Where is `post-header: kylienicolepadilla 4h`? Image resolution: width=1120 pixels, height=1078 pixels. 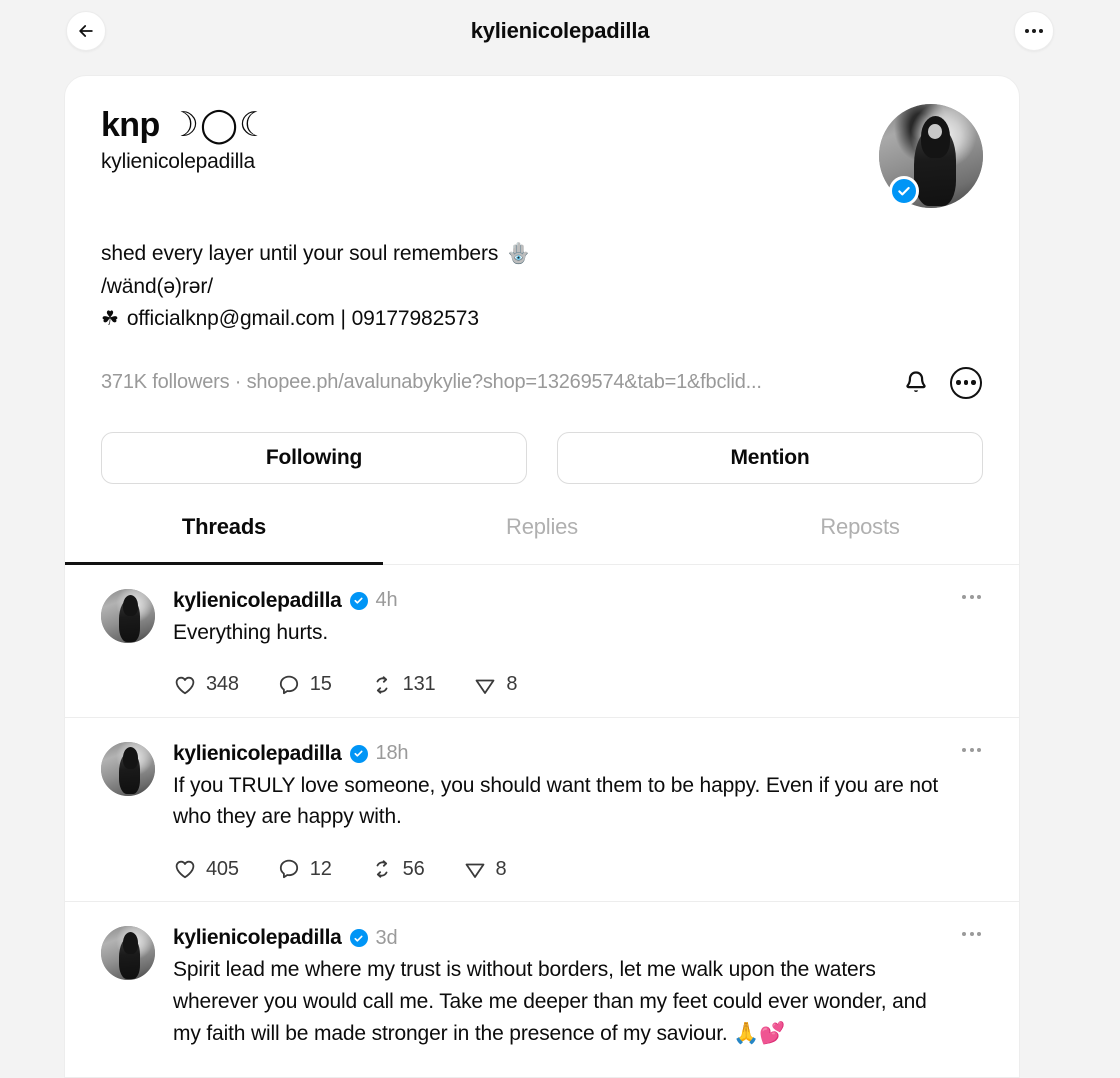
post-header: kylienicolepadilla 4h is located at coordinates (563, 601).